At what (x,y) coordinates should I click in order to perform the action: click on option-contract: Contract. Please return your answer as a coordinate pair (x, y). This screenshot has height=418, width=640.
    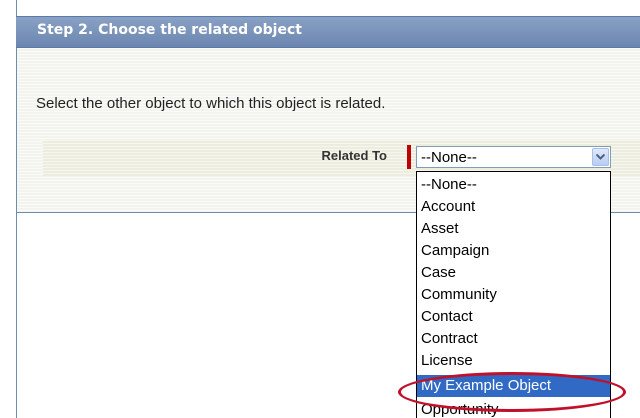
    Looking at the image, I should click on (513, 339).